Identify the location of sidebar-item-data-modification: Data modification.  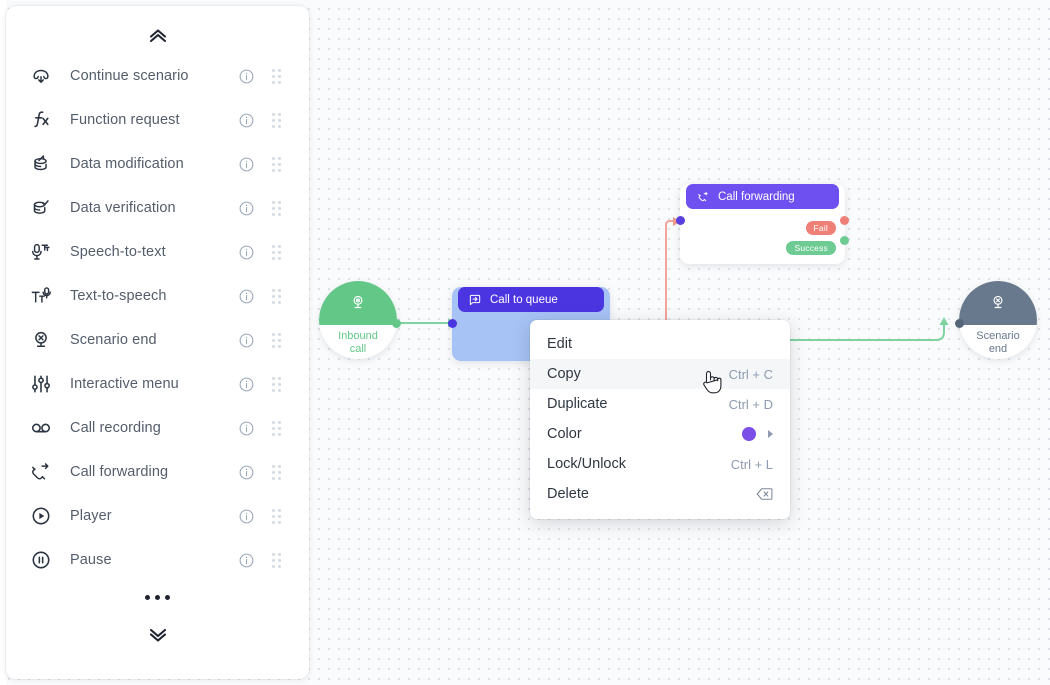
(157, 164).